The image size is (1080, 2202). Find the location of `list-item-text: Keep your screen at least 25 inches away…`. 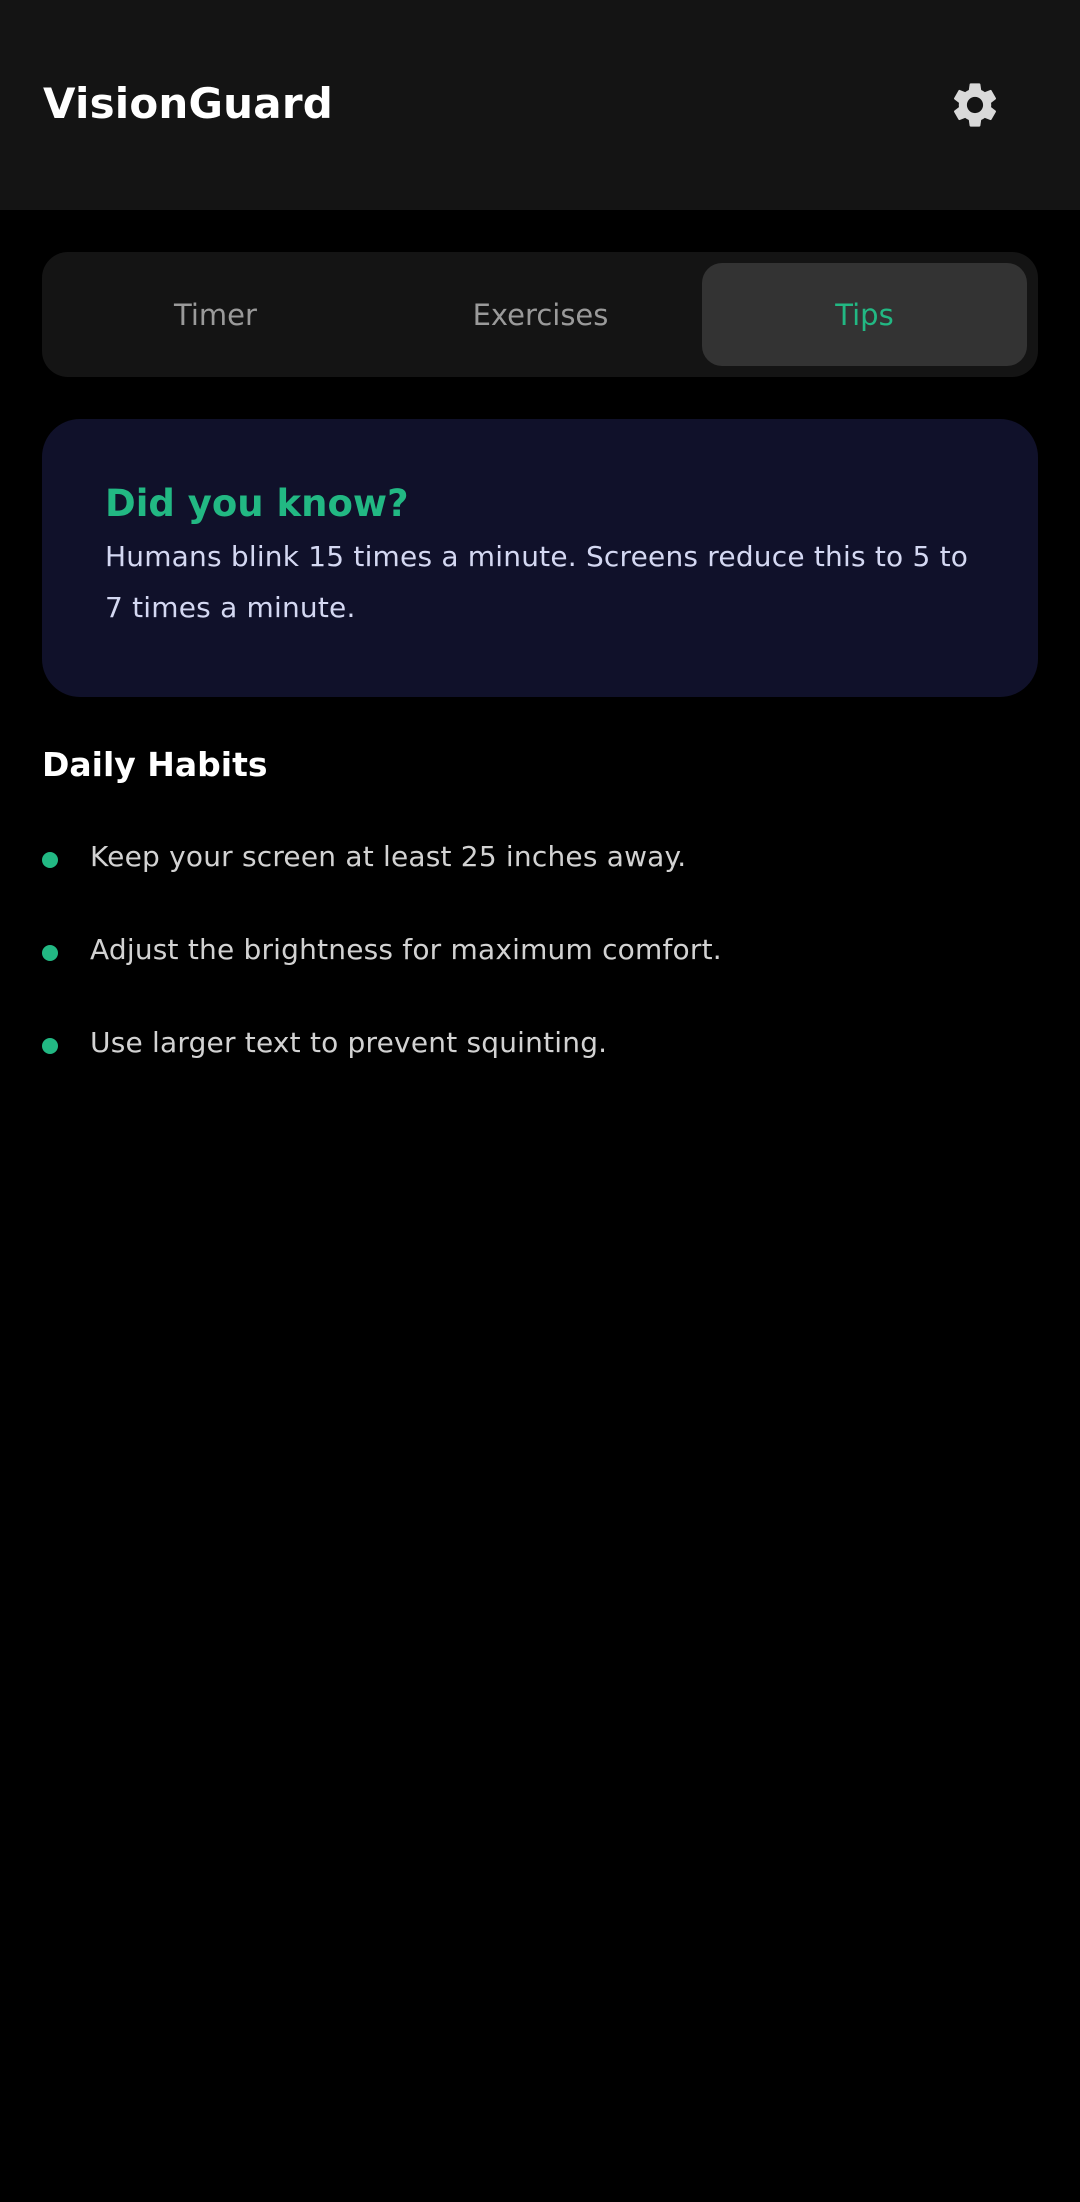

list-item-text: Keep your screen at least 25 inches away… is located at coordinates (388, 856).